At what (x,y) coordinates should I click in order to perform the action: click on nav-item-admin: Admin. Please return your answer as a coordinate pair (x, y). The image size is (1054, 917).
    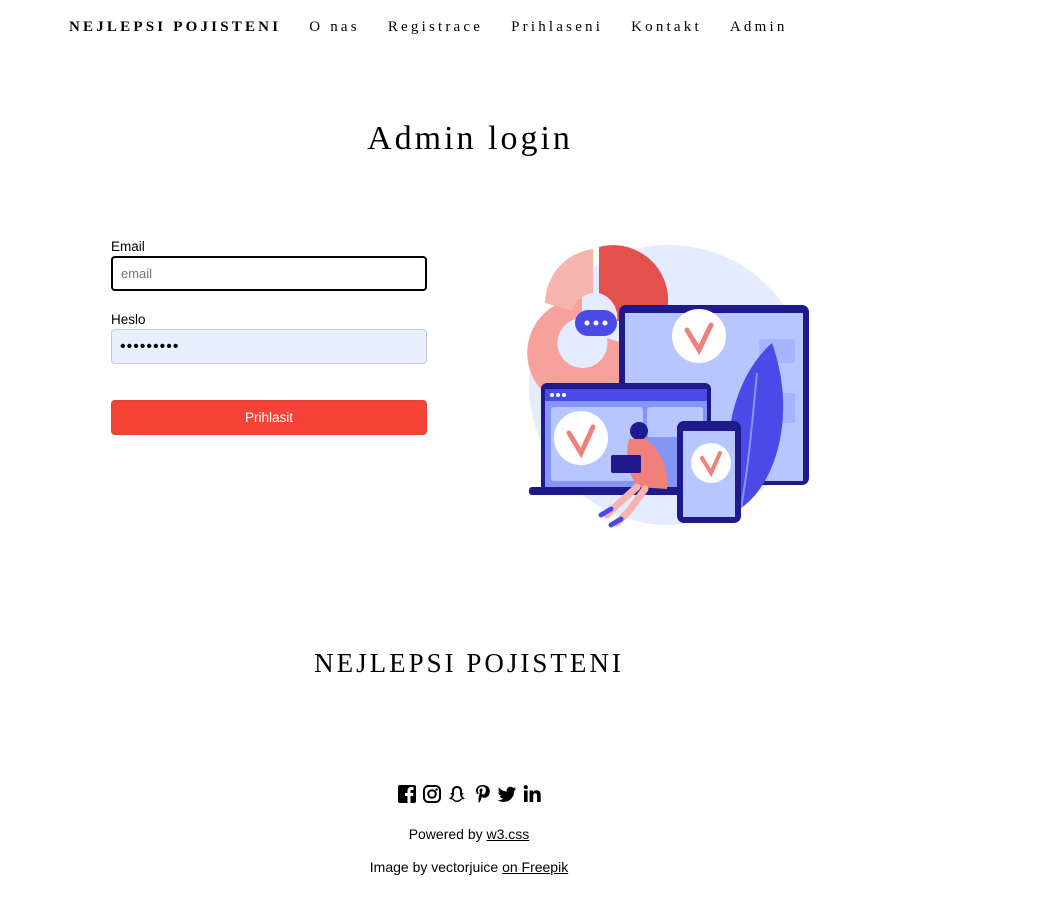
    Looking at the image, I should click on (759, 27).